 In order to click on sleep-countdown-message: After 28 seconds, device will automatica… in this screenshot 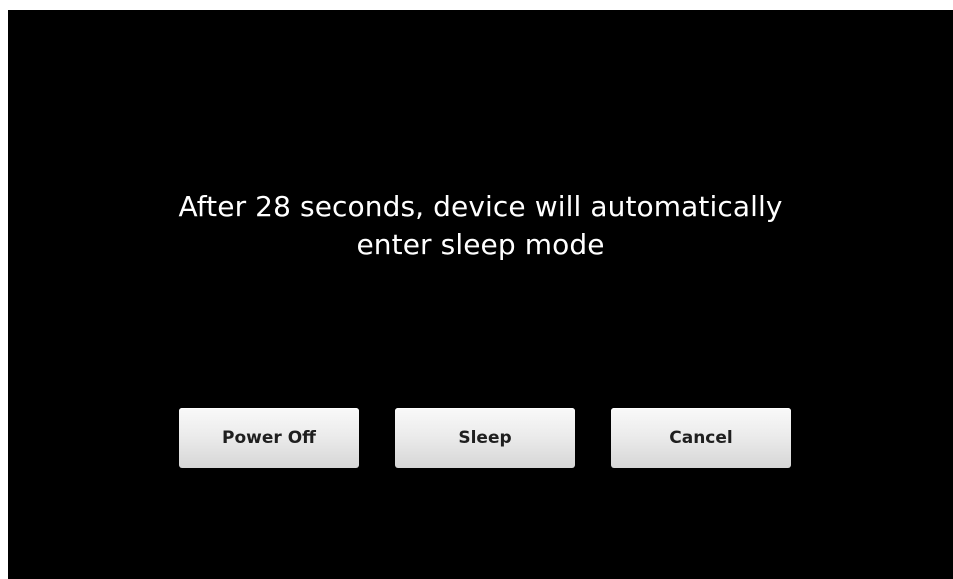, I will do `click(480, 226)`.